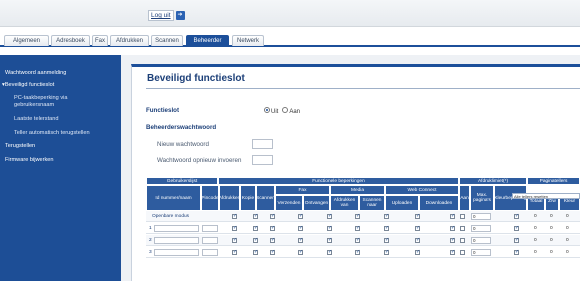  What do you see at coordinates (290, 13) in the screenshot?
I see `top-bar: Log uit ➜` at bounding box center [290, 13].